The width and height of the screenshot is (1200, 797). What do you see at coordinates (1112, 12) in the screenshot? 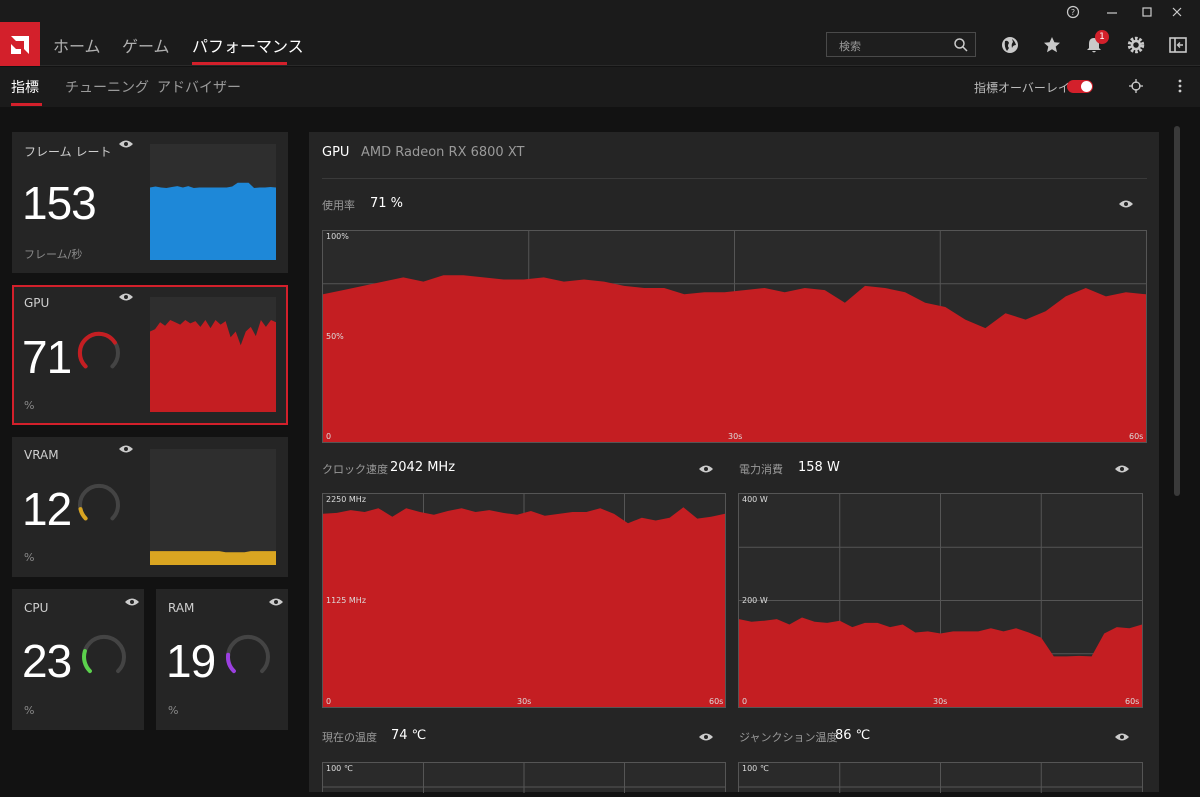
I see `minimize-icon` at bounding box center [1112, 12].